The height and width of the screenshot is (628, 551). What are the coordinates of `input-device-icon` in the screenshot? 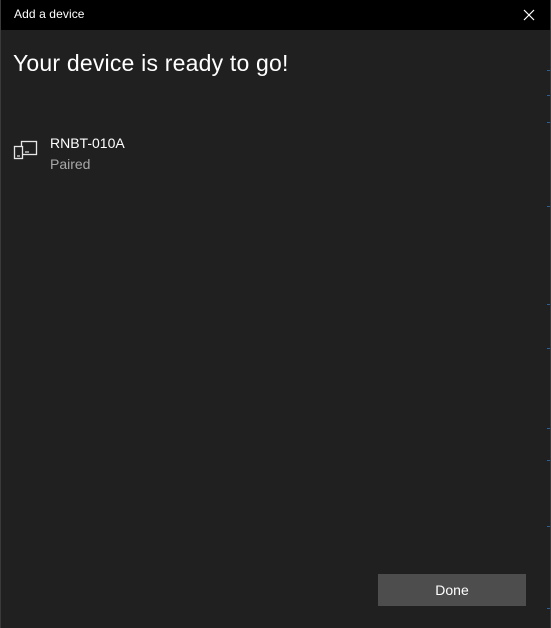 It's located at (25, 150).